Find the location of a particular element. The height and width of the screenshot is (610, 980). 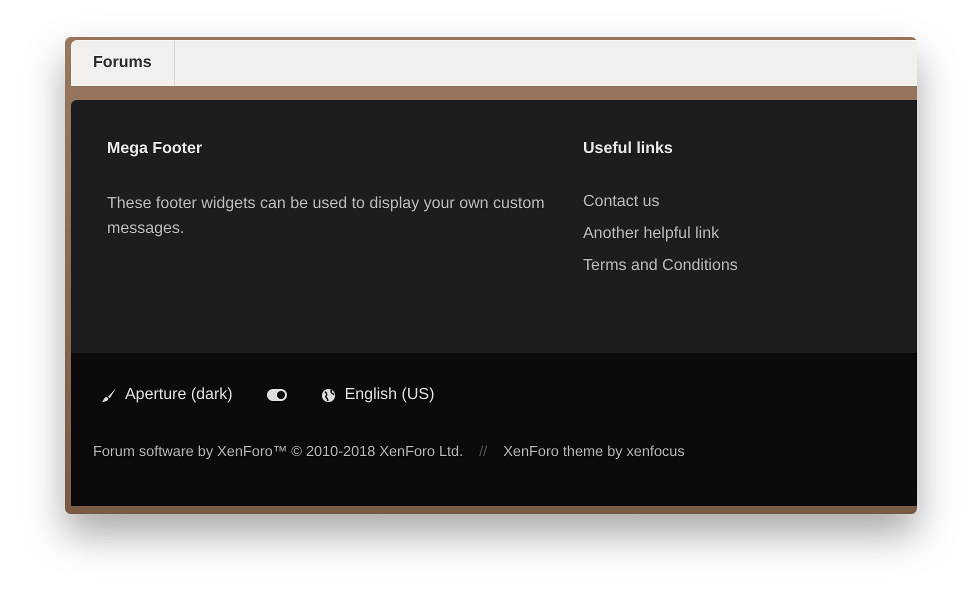

widget-title: Mega Footer is located at coordinates (155, 149).